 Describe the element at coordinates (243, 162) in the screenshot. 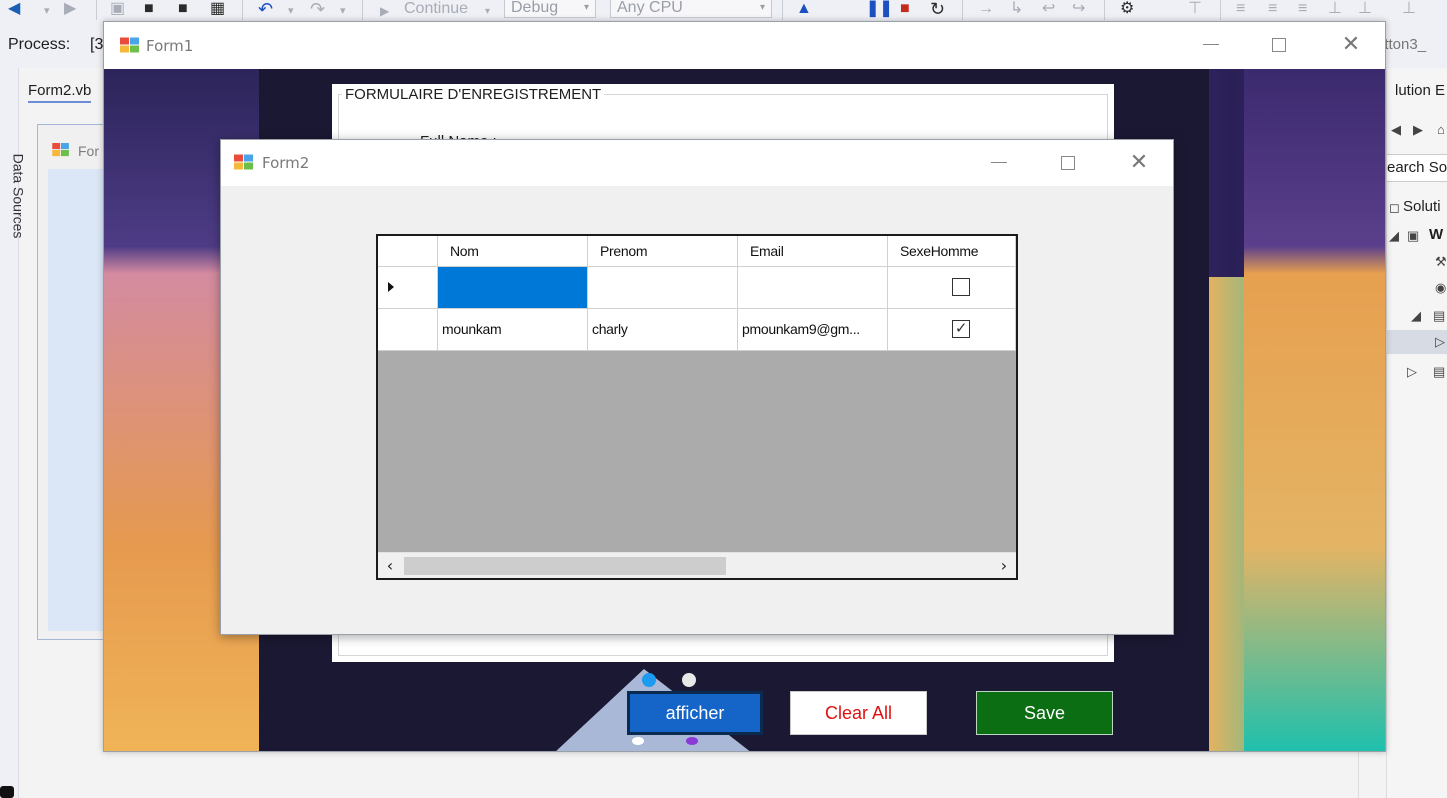

I see `form-app-icon` at that location.